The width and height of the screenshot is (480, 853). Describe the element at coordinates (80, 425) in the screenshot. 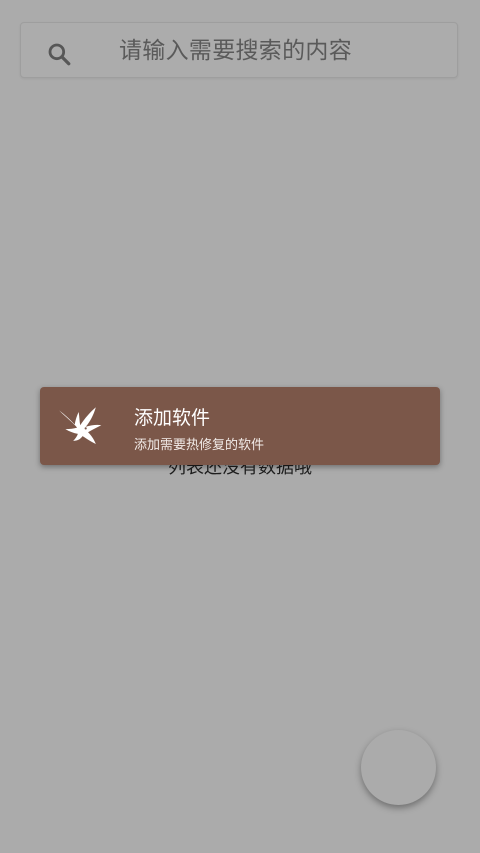

I see `eagle-icon` at that location.